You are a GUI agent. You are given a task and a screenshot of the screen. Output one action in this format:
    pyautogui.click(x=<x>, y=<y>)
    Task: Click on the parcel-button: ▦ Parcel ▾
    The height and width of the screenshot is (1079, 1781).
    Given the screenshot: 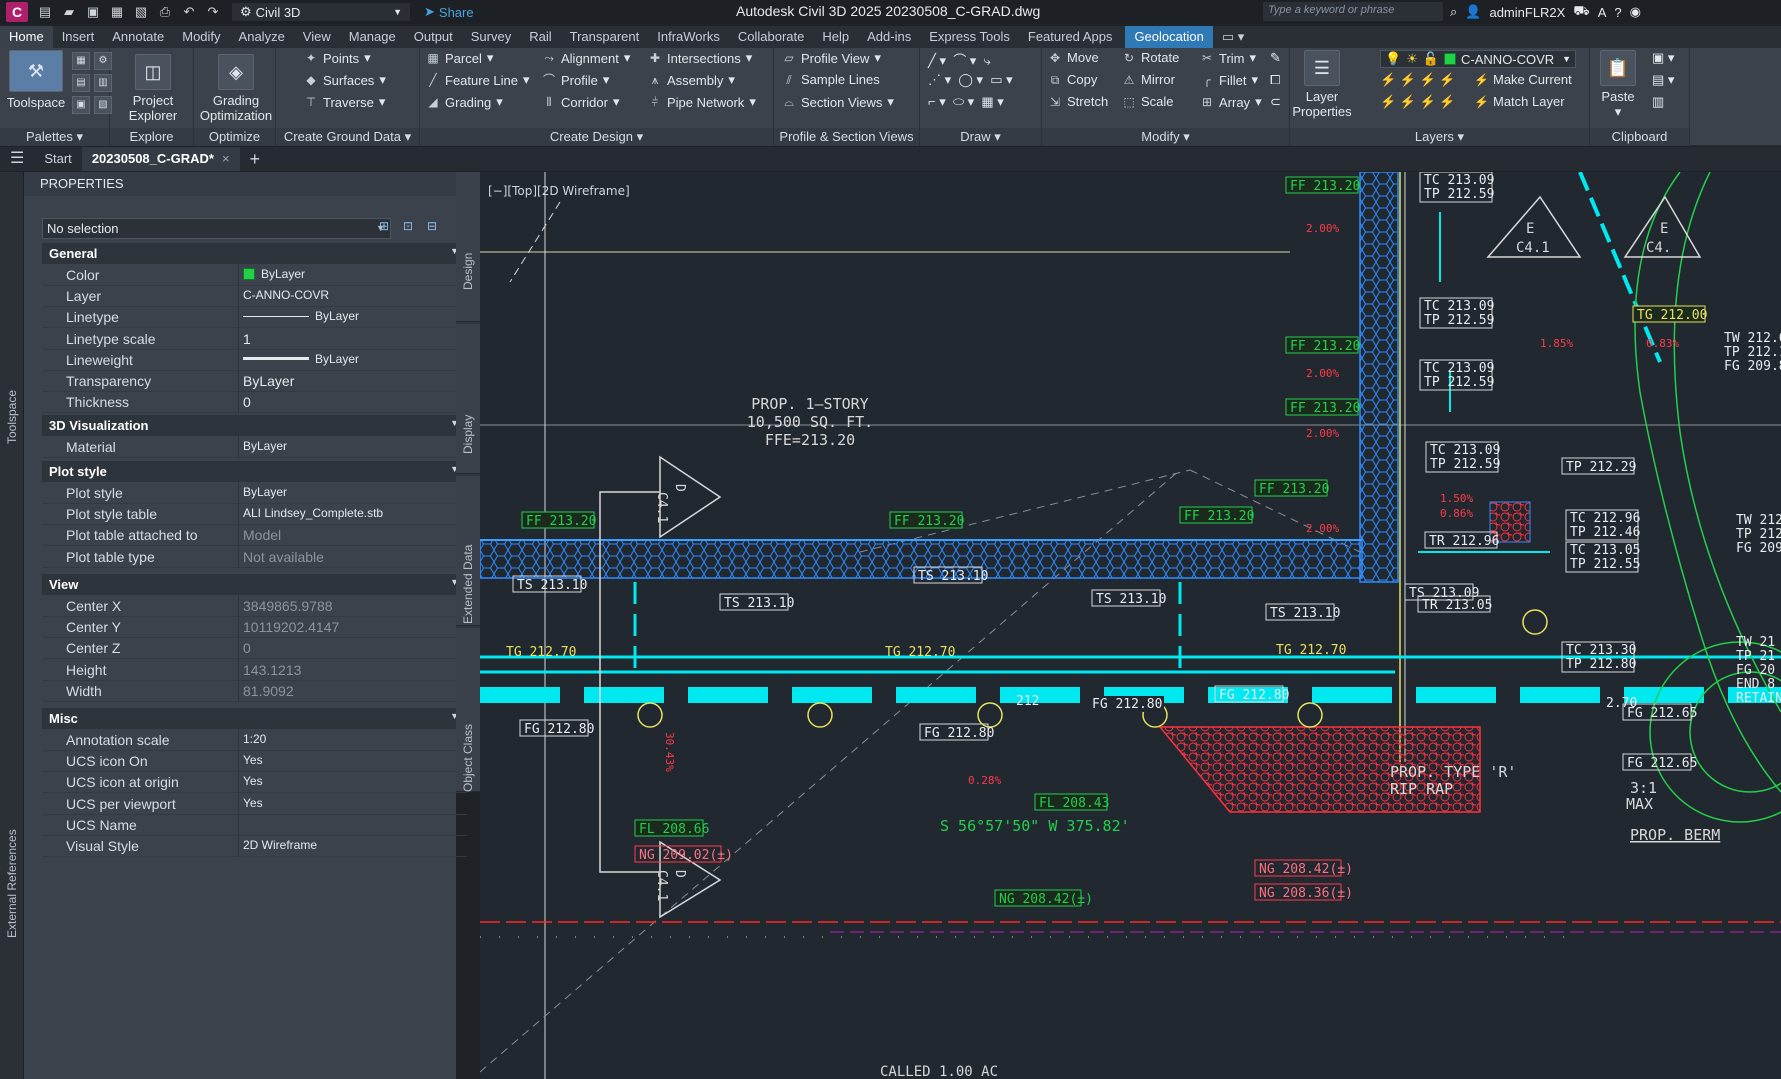 What is the action you would take?
    pyautogui.click(x=459, y=58)
    